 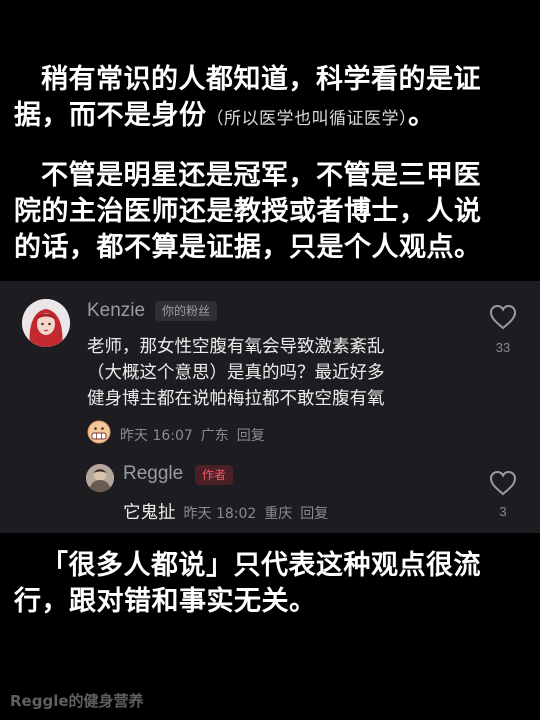 I want to click on intro-paragraph-1: 稍有常识的人都知道，科学看的是证 据，而不是身份（所以医学也叫循证医学）。, so click(x=272, y=99).